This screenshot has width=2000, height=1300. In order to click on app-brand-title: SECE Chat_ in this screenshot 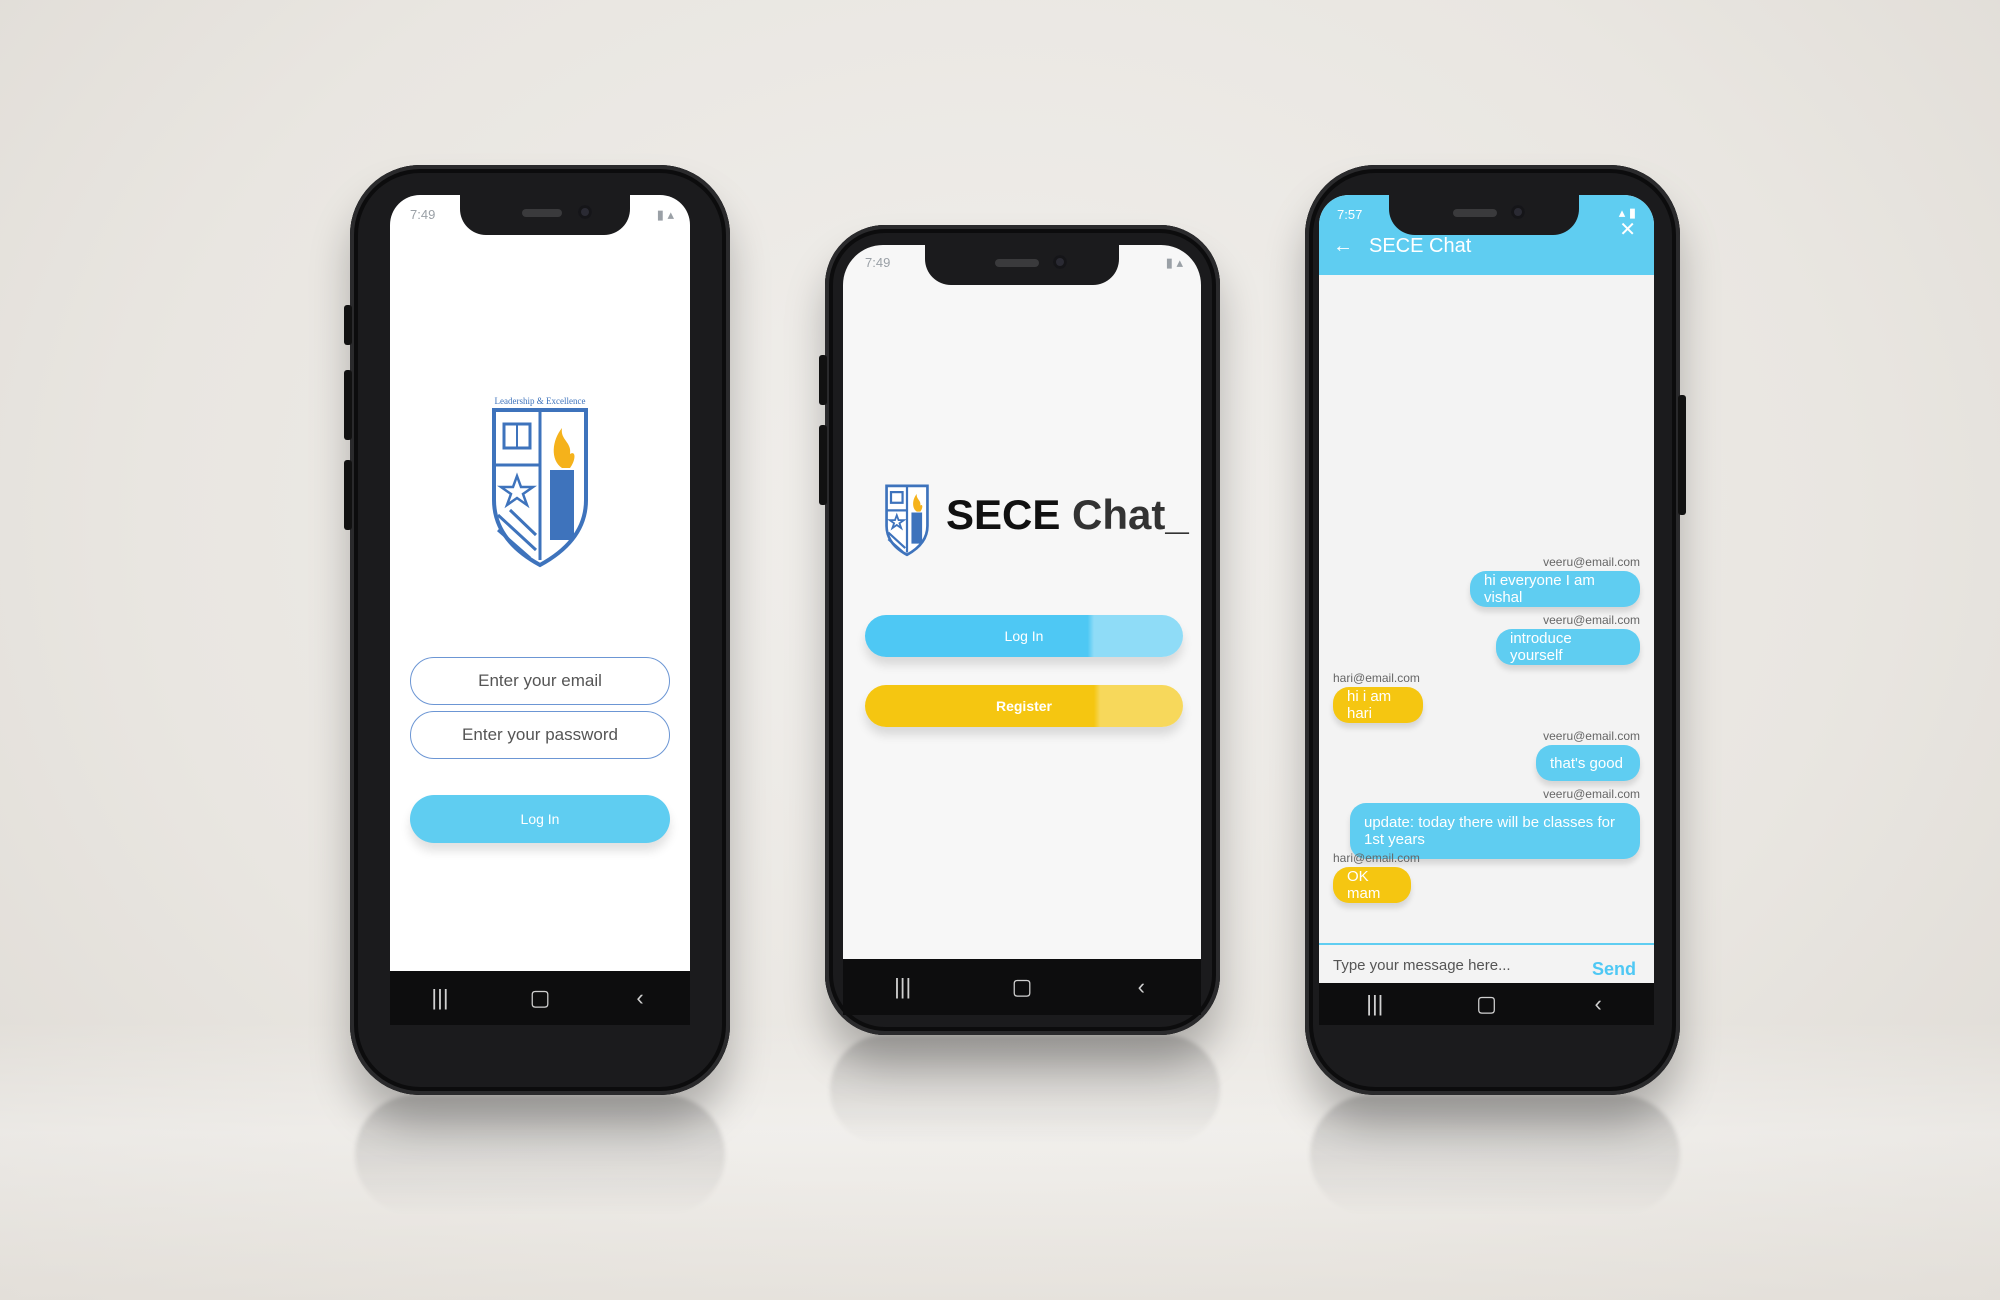, I will do `click(1067, 515)`.